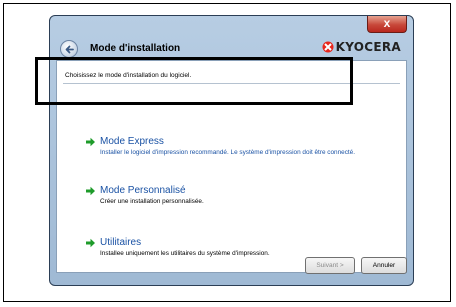  Describe the element at coordinates (132, 141) in the screenshot. I see `option-title: Mode Express` at that location.